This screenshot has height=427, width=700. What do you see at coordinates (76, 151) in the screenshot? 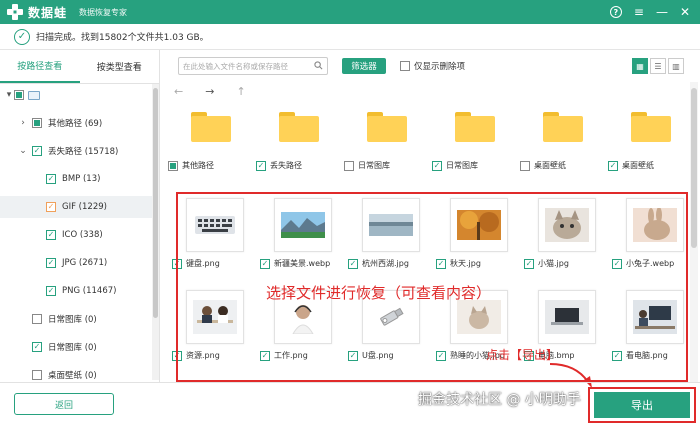
I see `tree-item-lost-paths: ⌄ ✓ 丢失路径 (15718)` at bounding box center [76, 151].